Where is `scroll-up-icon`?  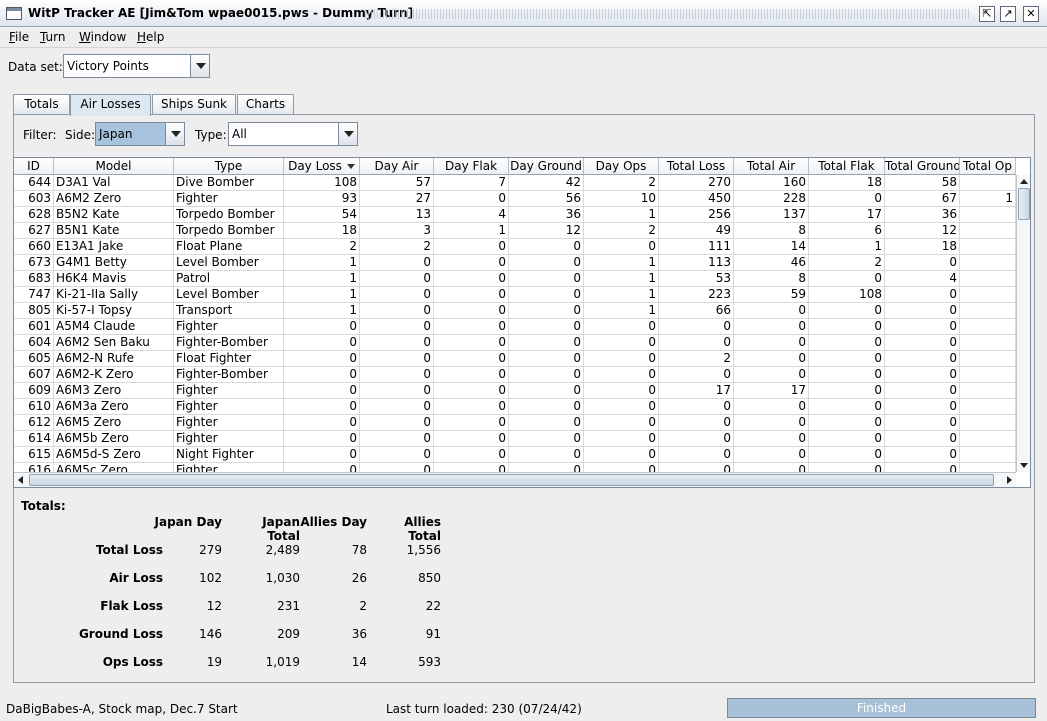
scroll-up-icon is located at coordinates (1024, 181).